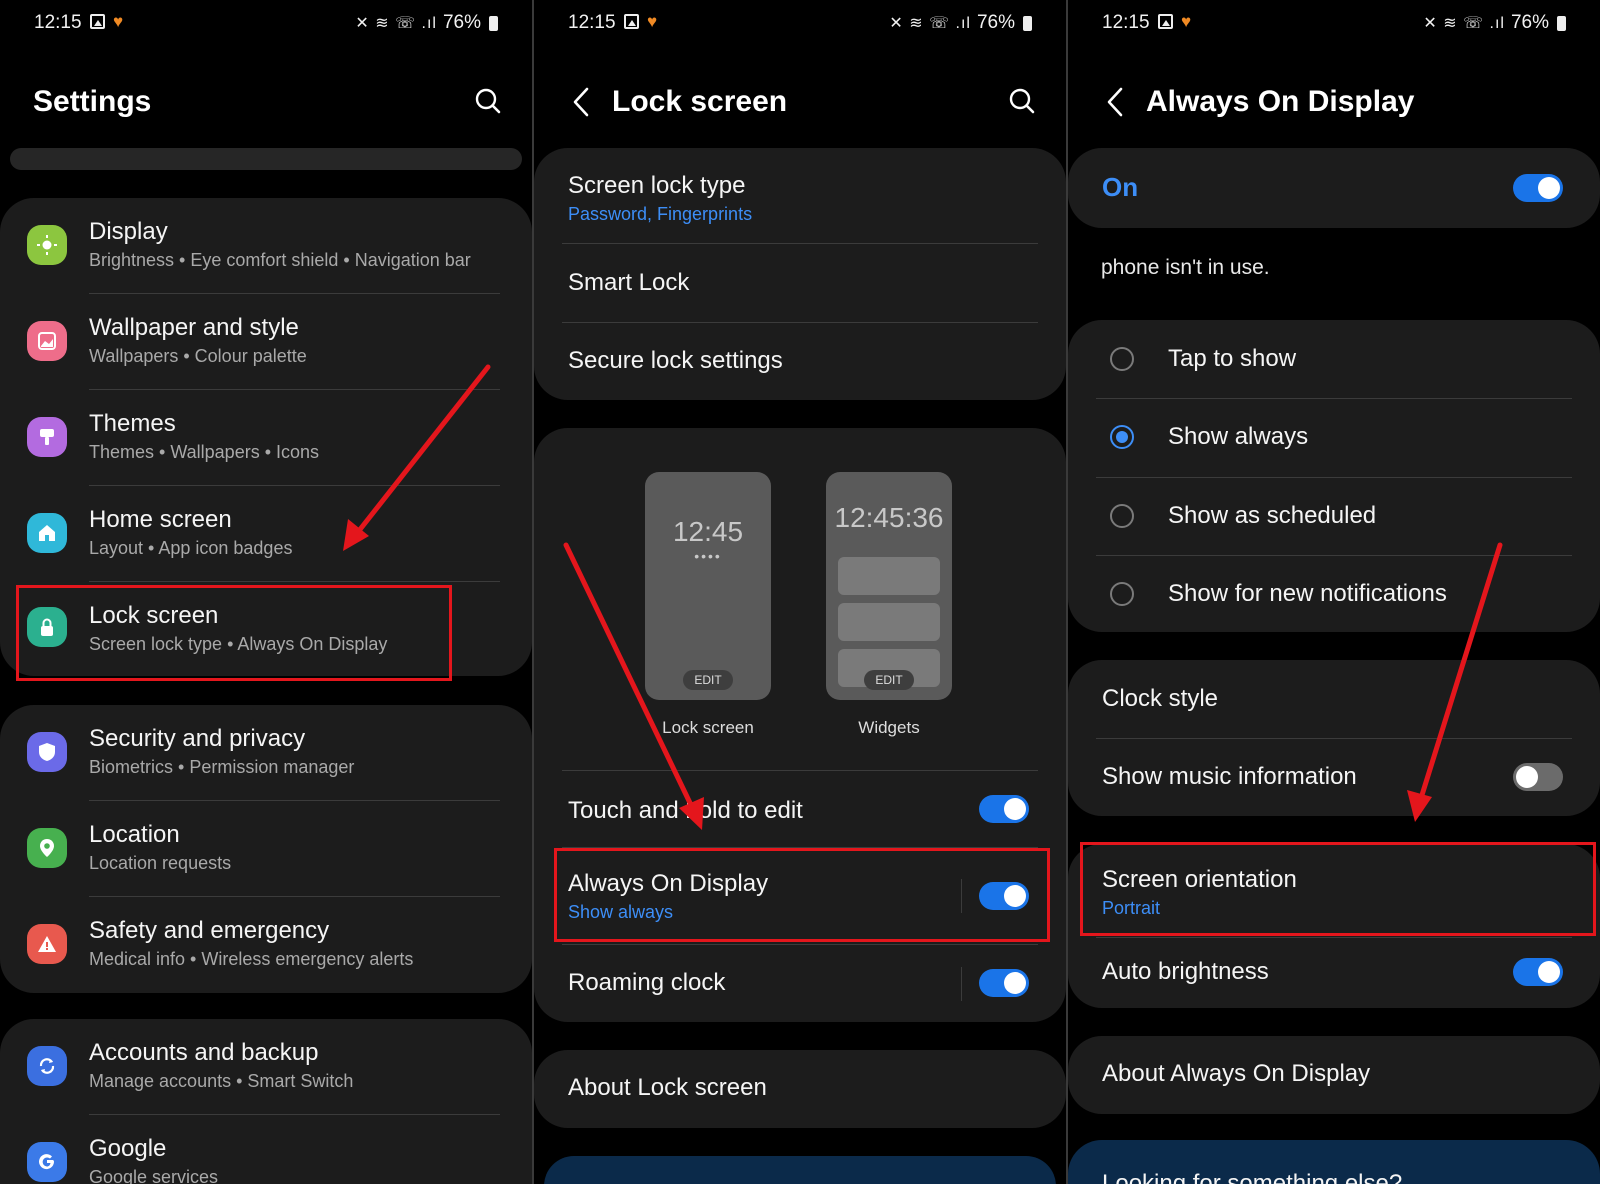  Describe the element at coordinates (266, 1149) in the screenshot. I see `settings-item-google: Google Google services` at that location.